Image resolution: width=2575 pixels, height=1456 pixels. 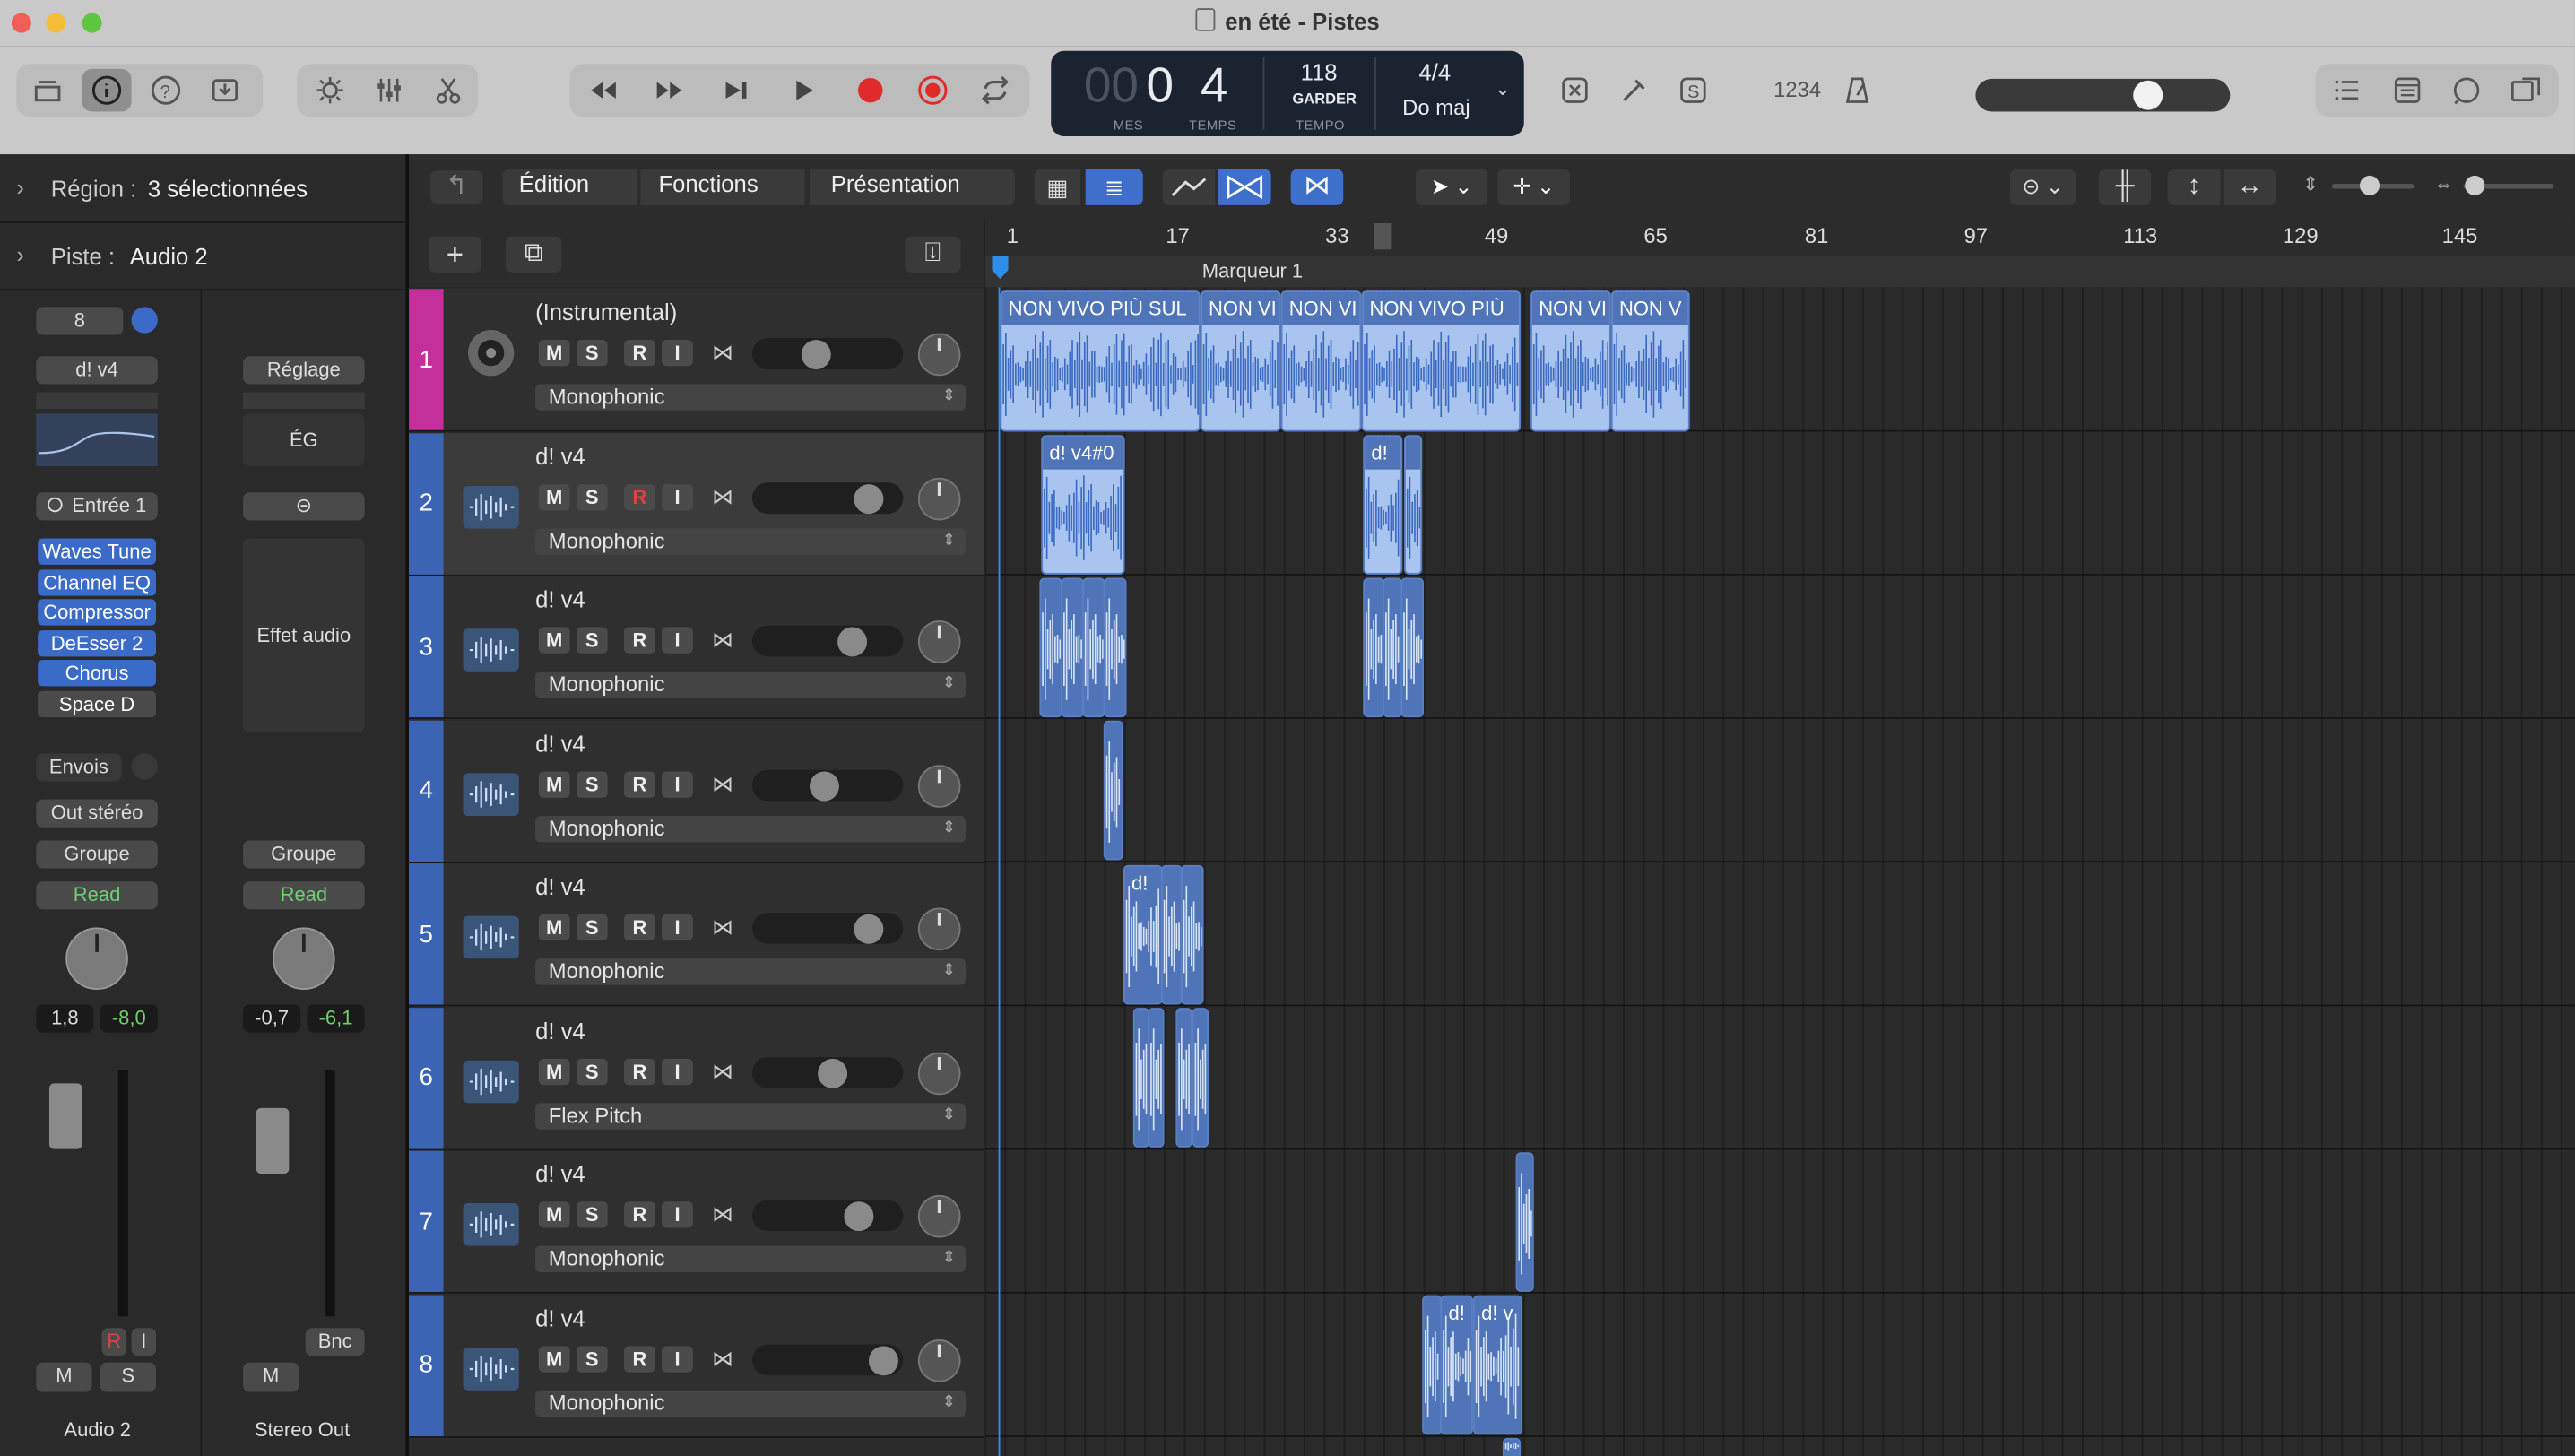 What do you see at coordinates (696, 1078) in the screenshot?
I see `track-header: 6 d! v4 M S R I ⋈ Flex Pitch ⇕` at bounding box center [696, 1078].